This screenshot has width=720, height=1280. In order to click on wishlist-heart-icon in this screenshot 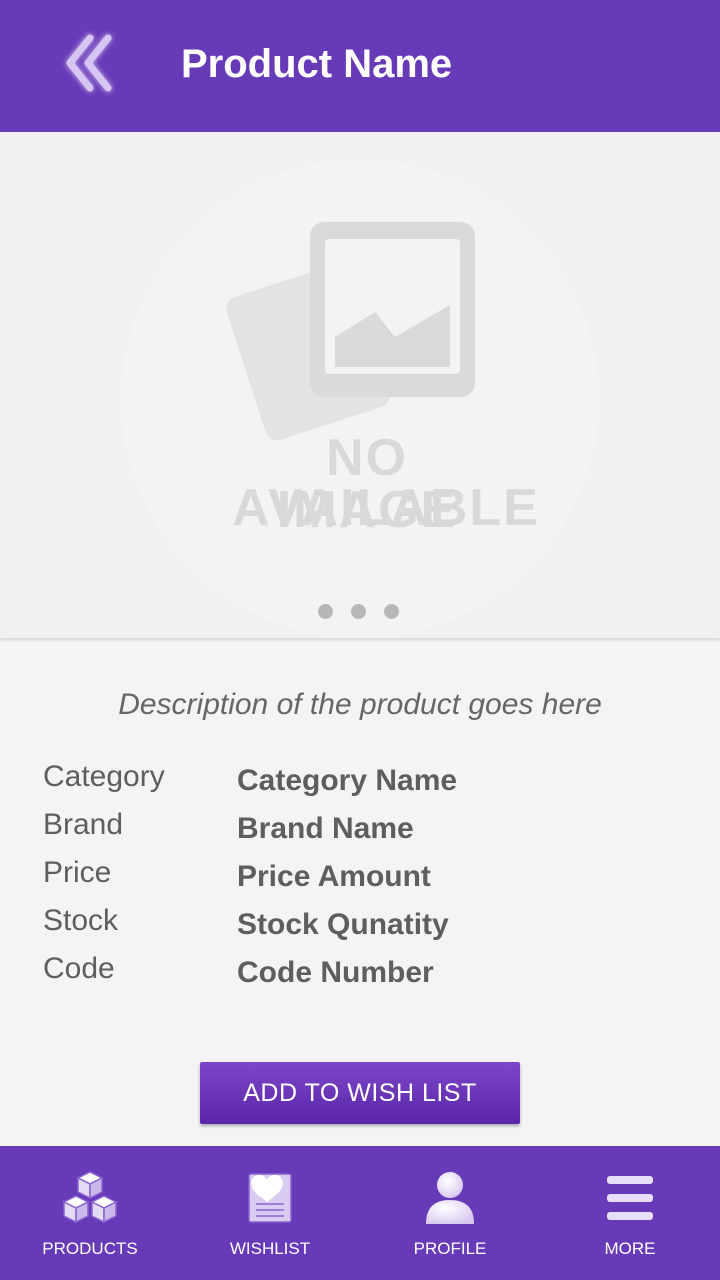, I will do `click(270, 1198)`.